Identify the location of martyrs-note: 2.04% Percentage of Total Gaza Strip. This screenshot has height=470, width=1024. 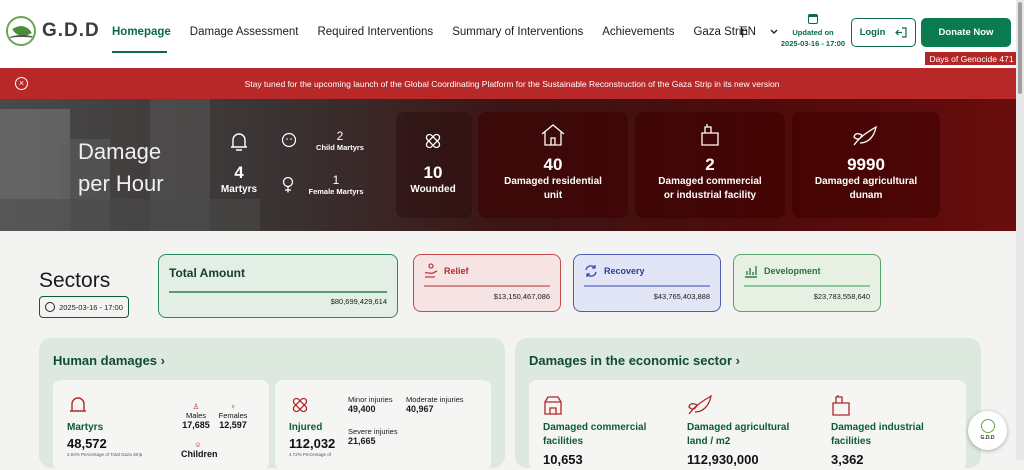
(105, 454).